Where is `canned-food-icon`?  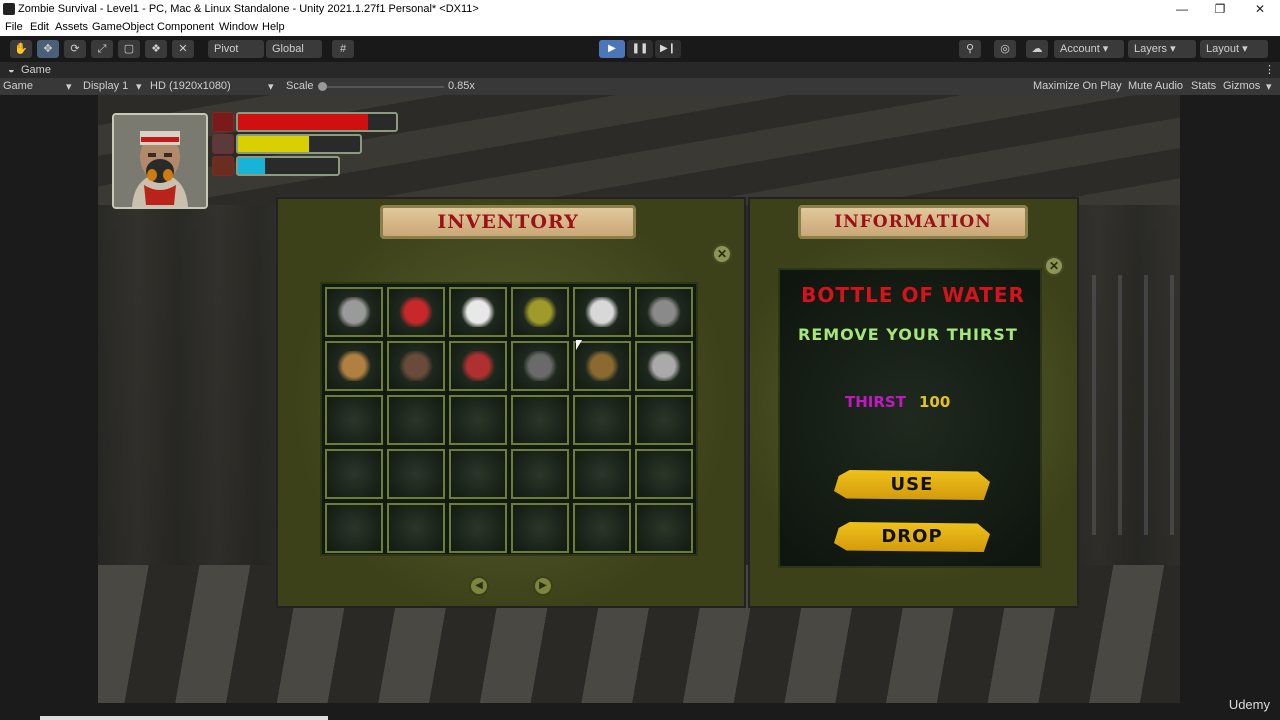 canned-food-icon is located at coordinates (416, 312).